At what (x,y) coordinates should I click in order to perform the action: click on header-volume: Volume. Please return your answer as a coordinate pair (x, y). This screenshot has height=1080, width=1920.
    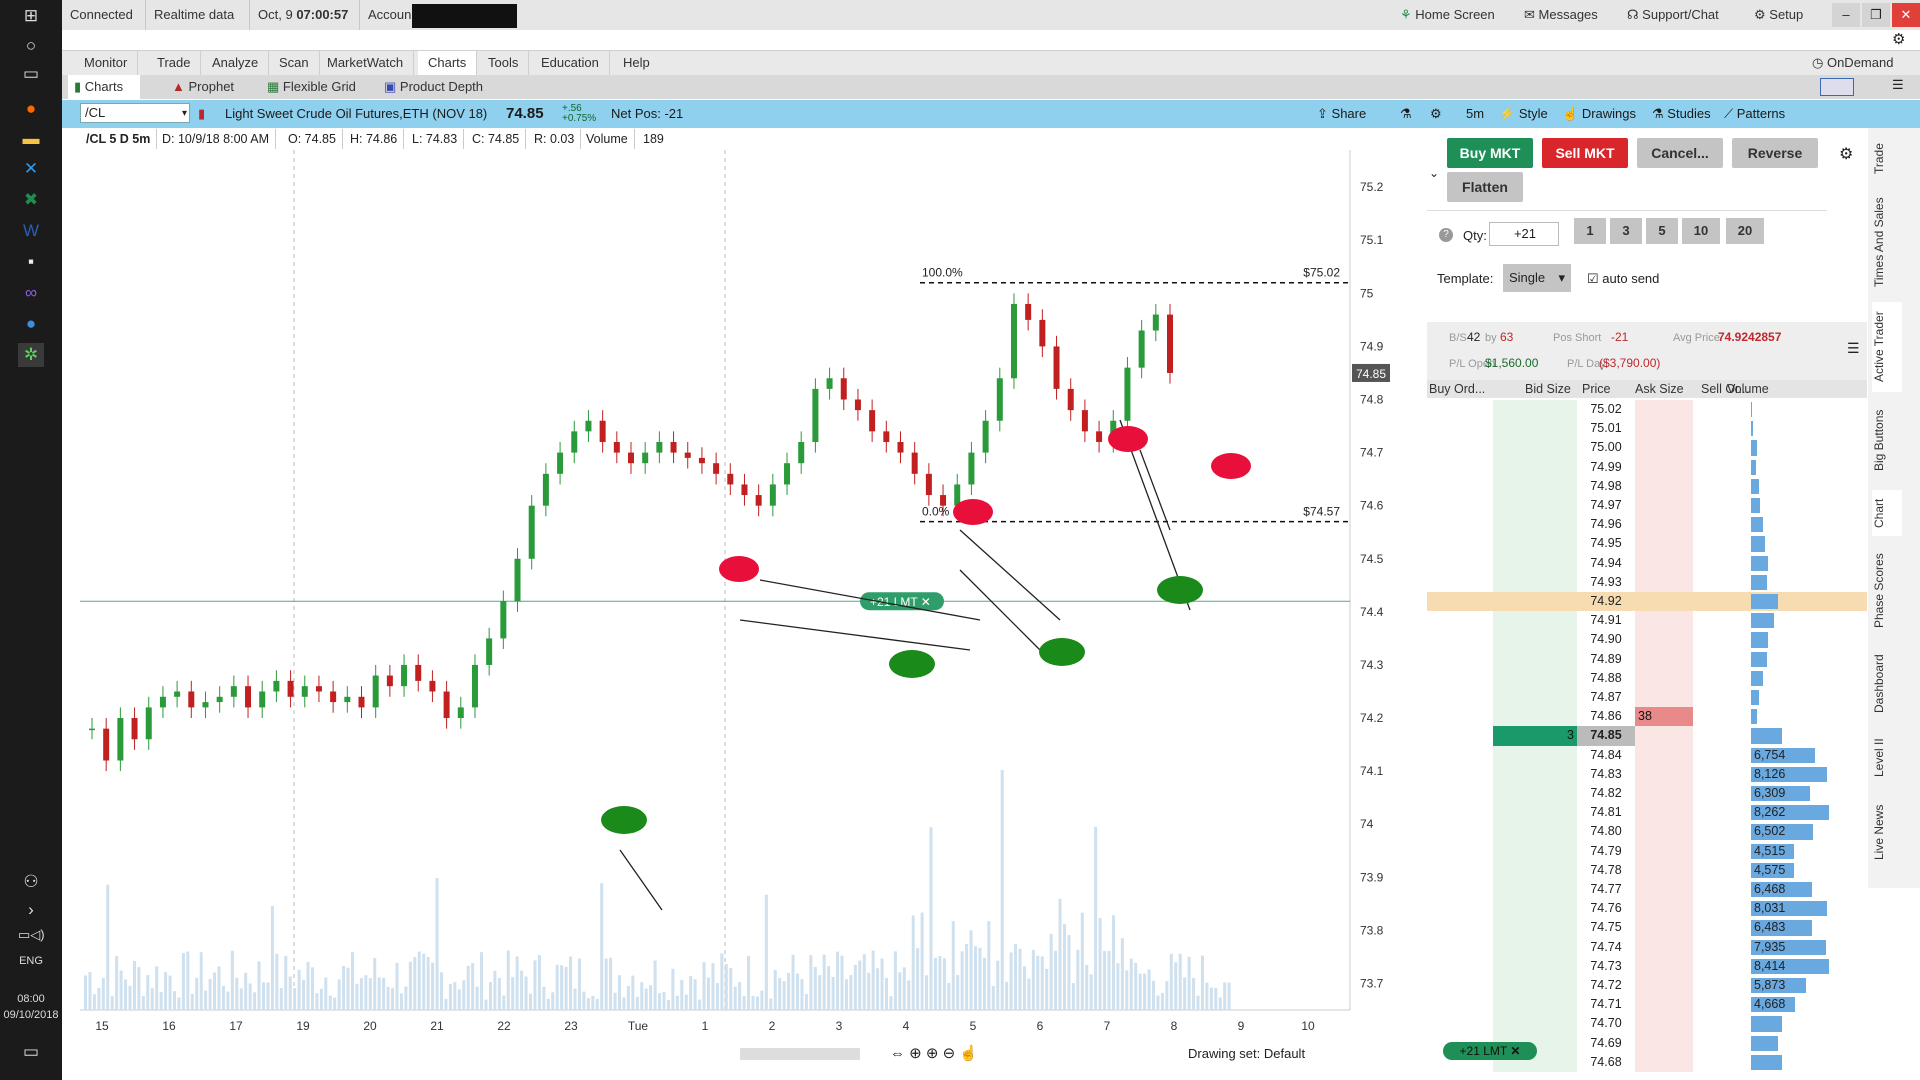
    Looking at the image, I should click on (1748, 389).